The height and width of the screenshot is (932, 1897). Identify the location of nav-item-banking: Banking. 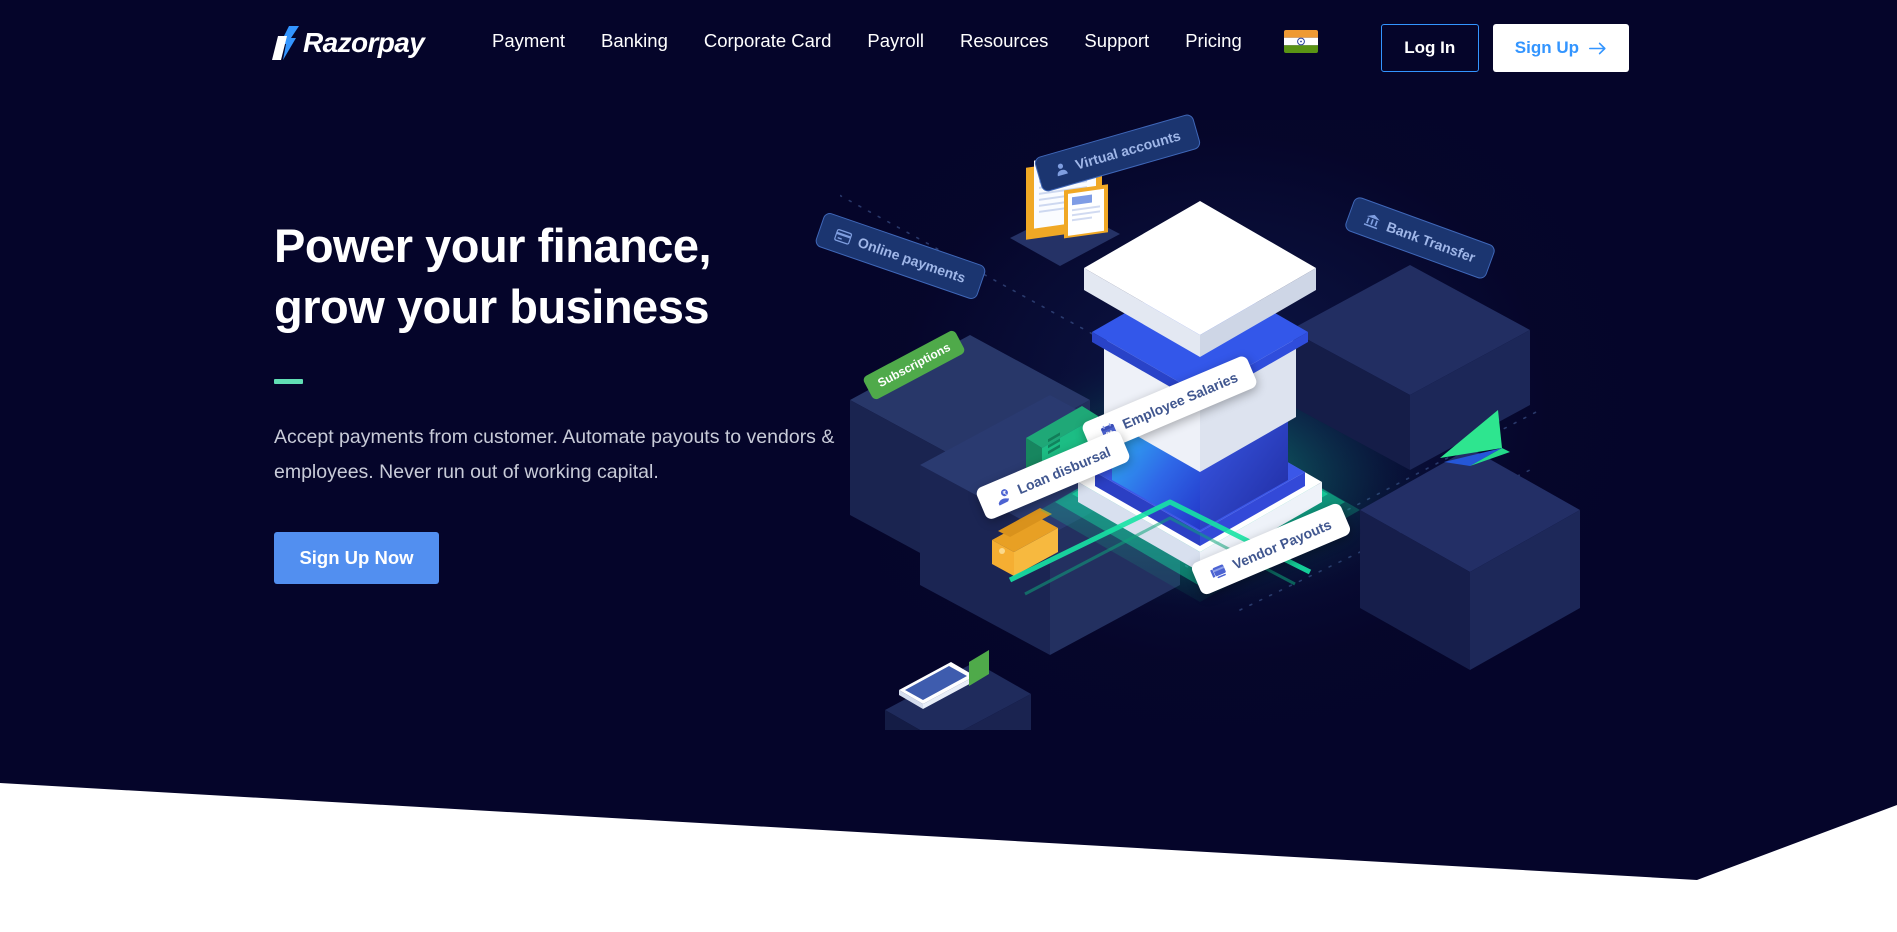
(634, 41).